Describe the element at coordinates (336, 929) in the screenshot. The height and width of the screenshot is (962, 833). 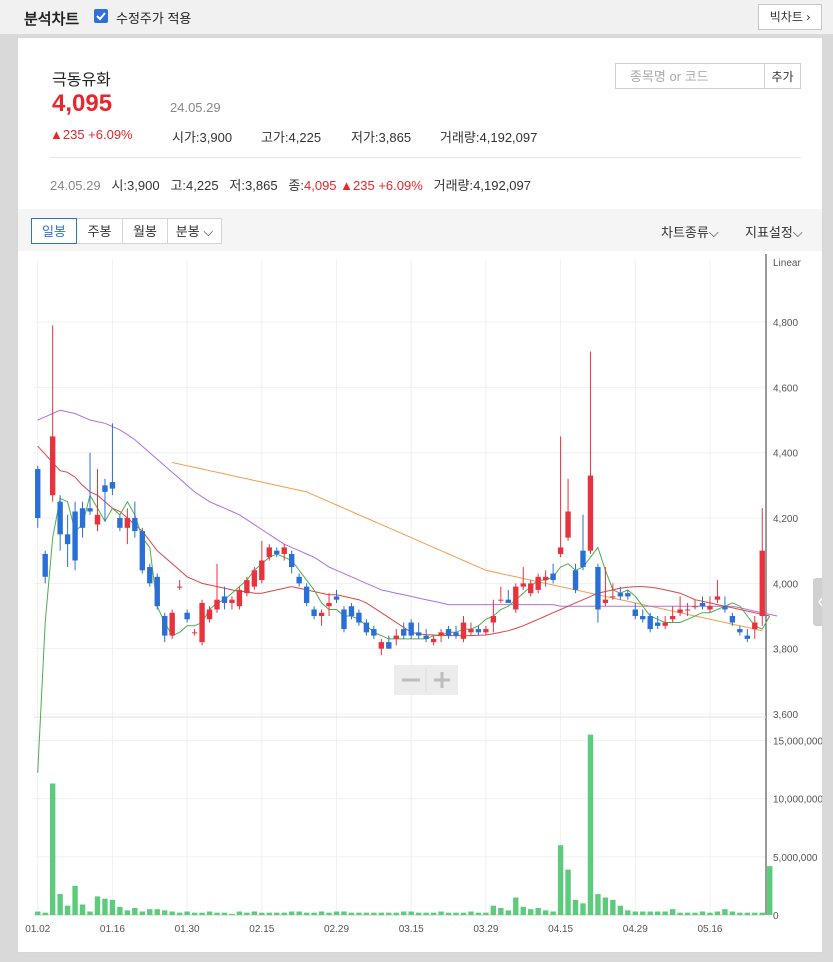
I see `x-tick-label: 02.29` at that location.